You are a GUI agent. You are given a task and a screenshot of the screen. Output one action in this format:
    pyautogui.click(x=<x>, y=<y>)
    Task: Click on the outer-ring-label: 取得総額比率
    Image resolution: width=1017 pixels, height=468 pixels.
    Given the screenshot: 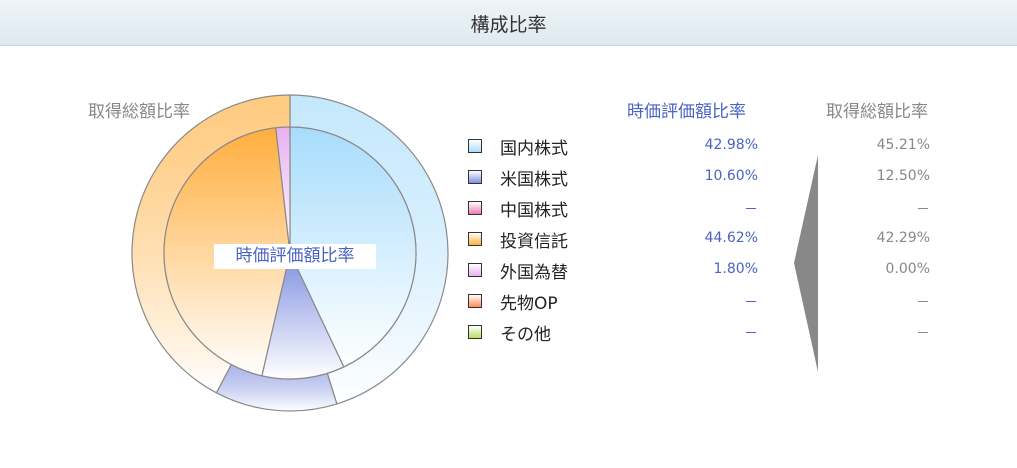 What is the action you would take?
    pyautogui.click(x=139, y=112)
    